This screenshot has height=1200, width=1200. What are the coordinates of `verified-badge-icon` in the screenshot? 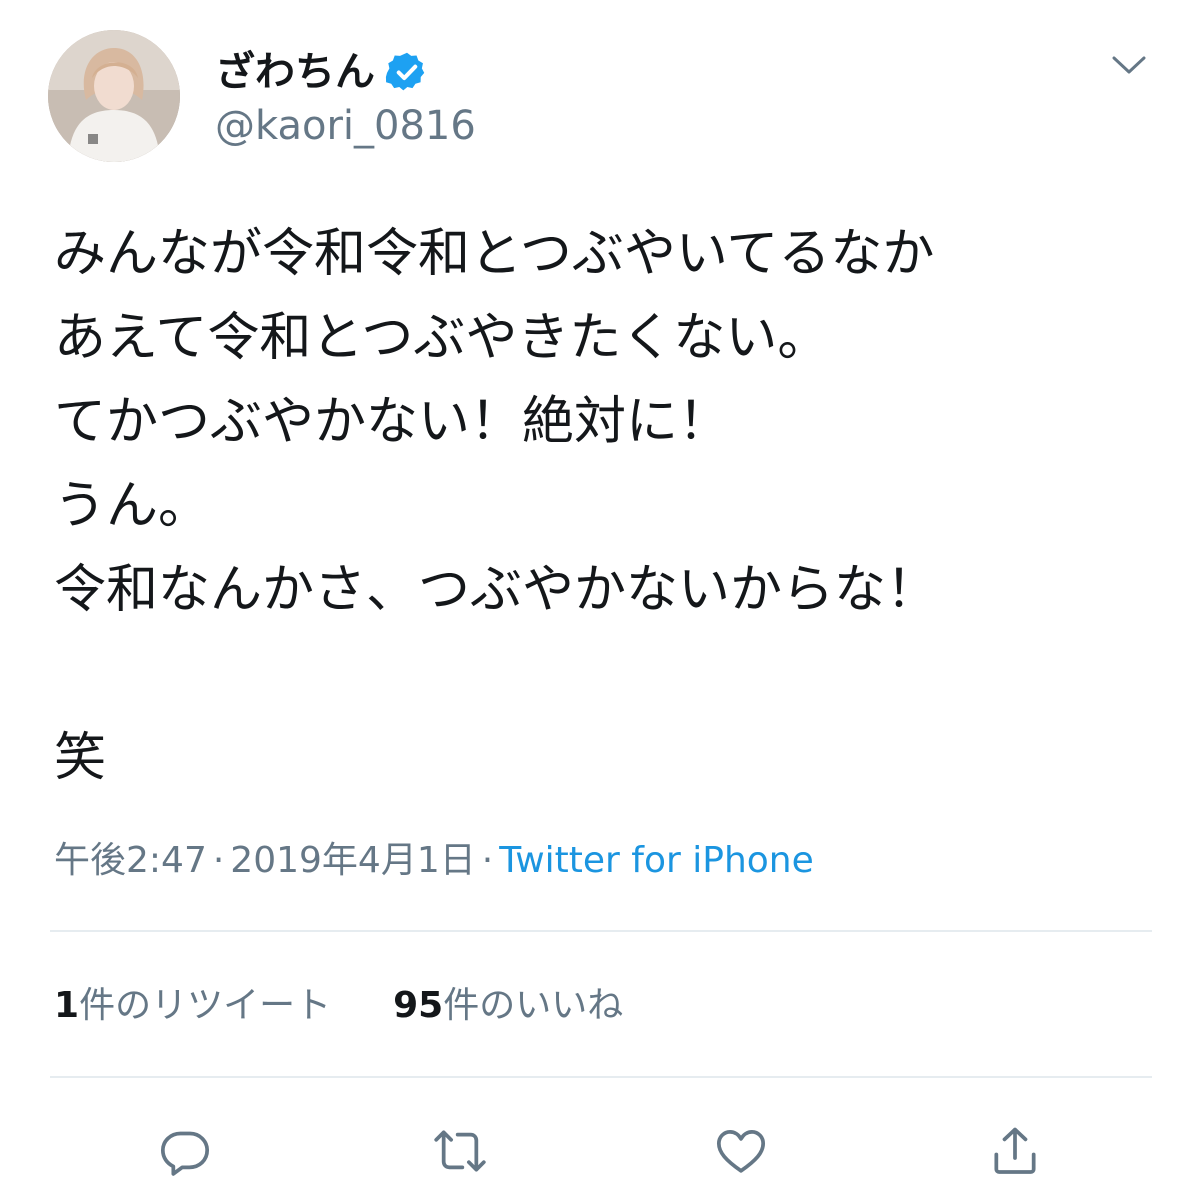 It's located at (405, 71).